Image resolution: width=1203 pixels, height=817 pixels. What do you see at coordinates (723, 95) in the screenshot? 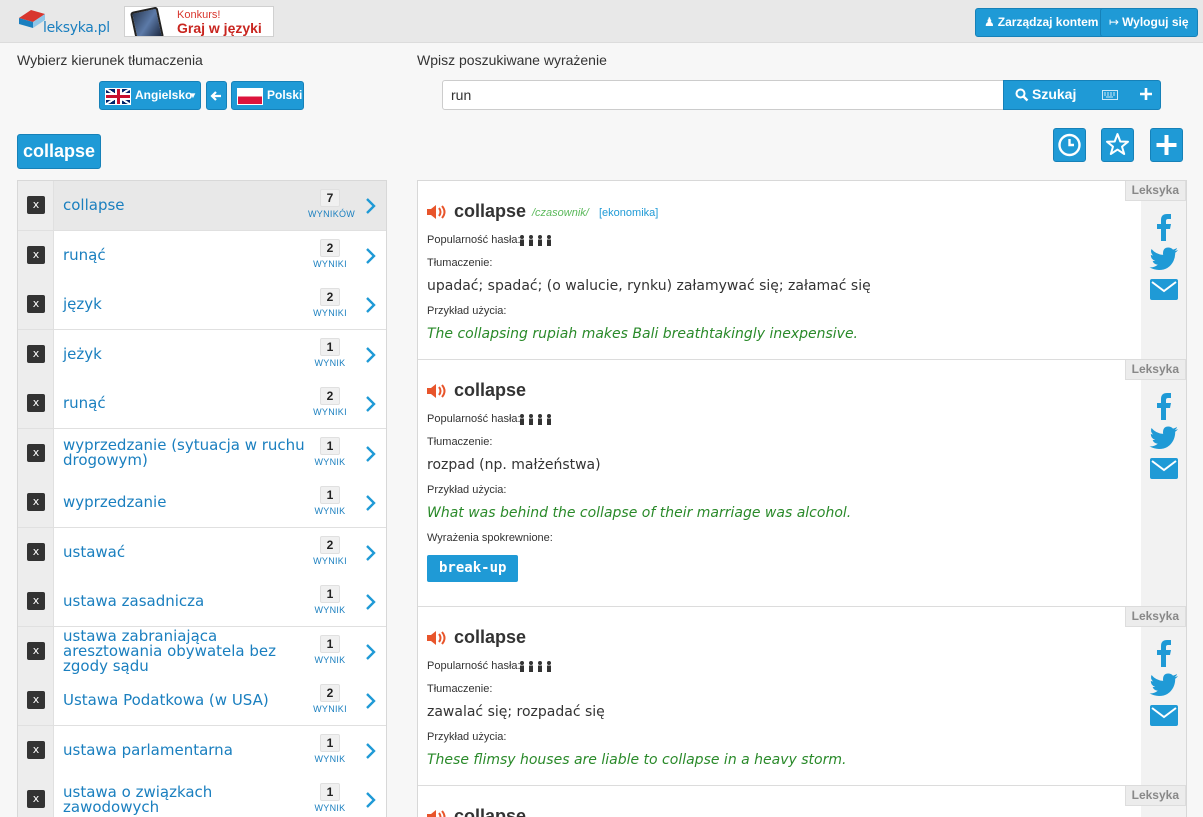
I see `search-input` at bounding box center [723, 95].